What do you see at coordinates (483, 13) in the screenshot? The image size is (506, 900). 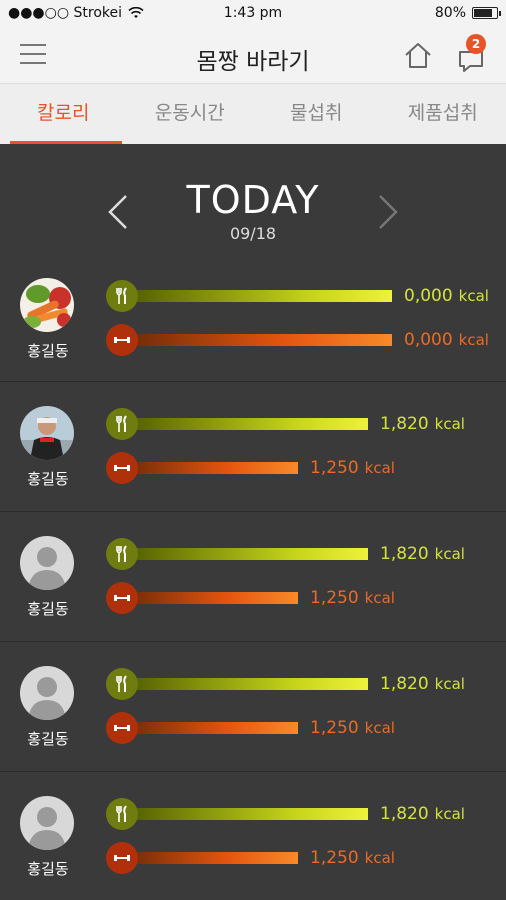 I see `battery-level` at bounding box center [483, 13].